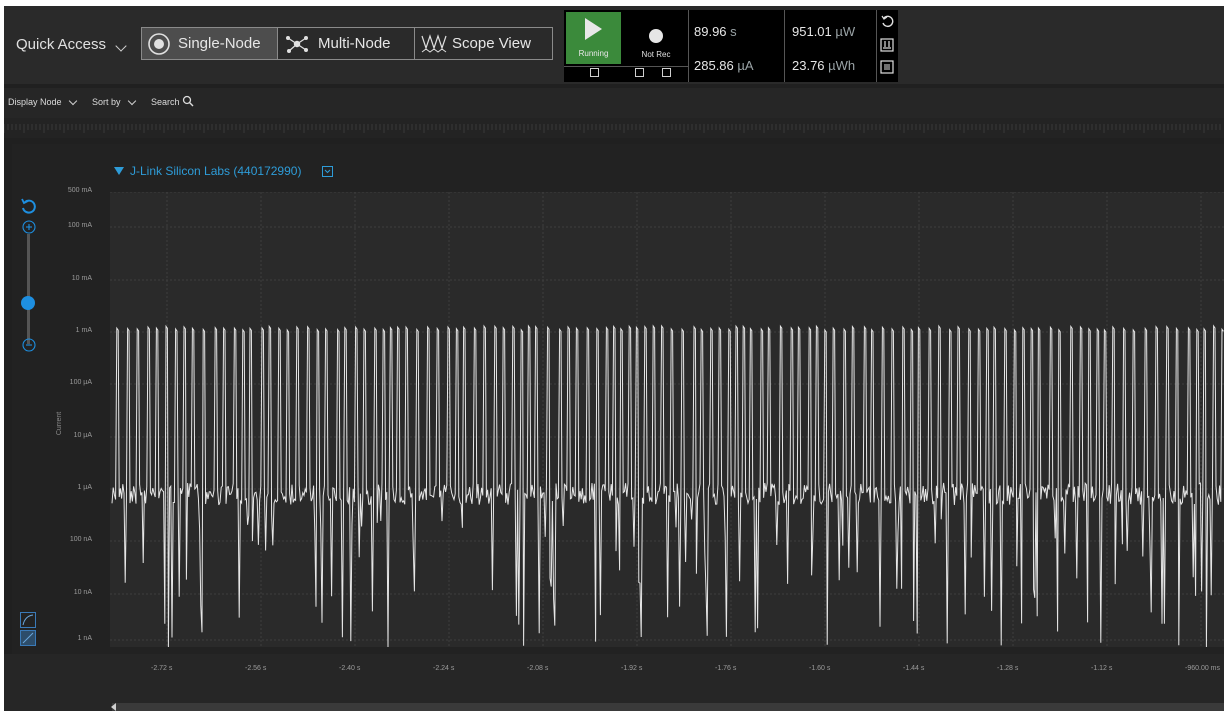  Describe the element at coordinates (887, 45) in the screenshot. I see `chart-settings-icon` at that location.